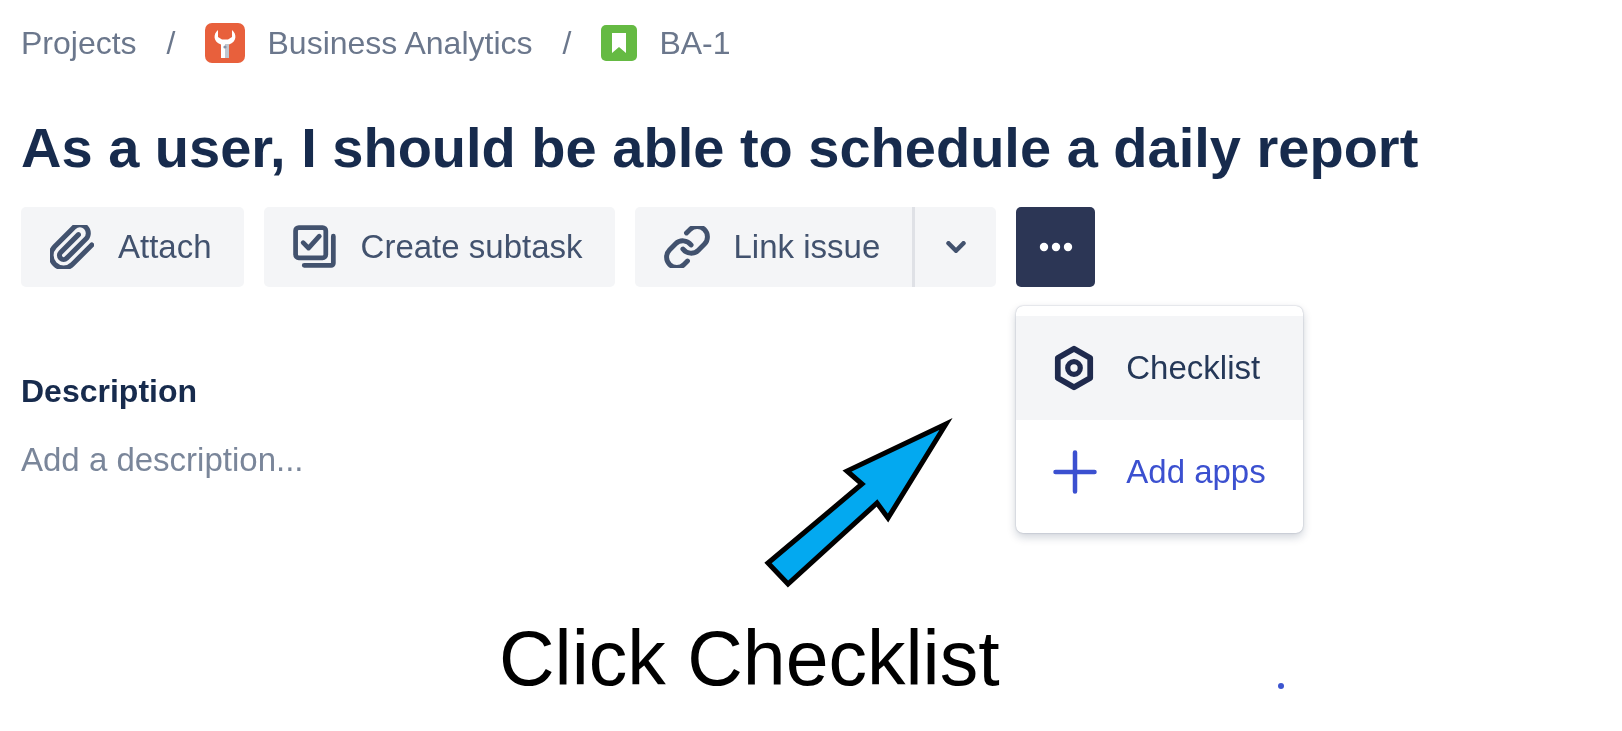 Image resolution: width=1622 pixels, height=731 pixels. What do you see at coordinates (1281, 686) in the screenshot?
I see `dot-icon` at bounding box center [1281, 686].